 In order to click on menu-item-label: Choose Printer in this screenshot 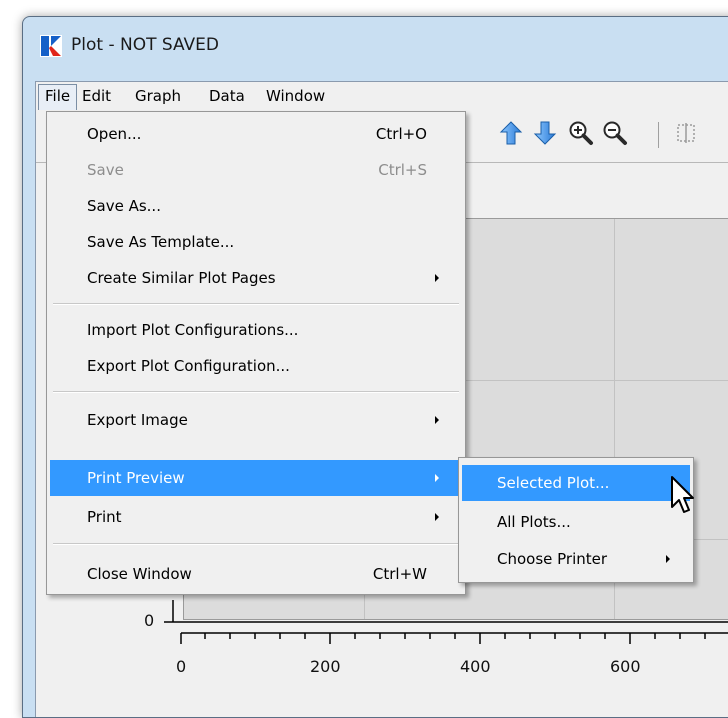, I will do `click(552, 559)`.